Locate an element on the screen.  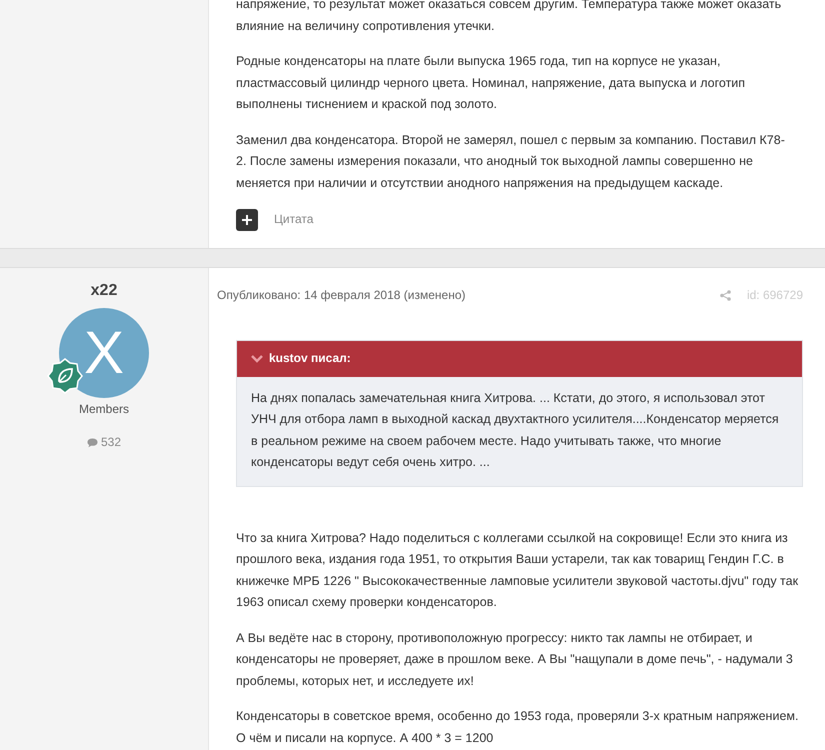
post-paragraph: Что за книга Хитрова? Надо поделиться с коллегами ссылкой на сокровище! Если это книга из прошлого века, издания года 1951, то открытия Ваши устарели, так как товарищ Гендин Г.С. в книжечке МРБ 1226 " Высококачественные ламповые усилители звуковой частоты.djvu" году так 1963 описал схему проверки конденсаторов. is located at coordinates (518, 570).